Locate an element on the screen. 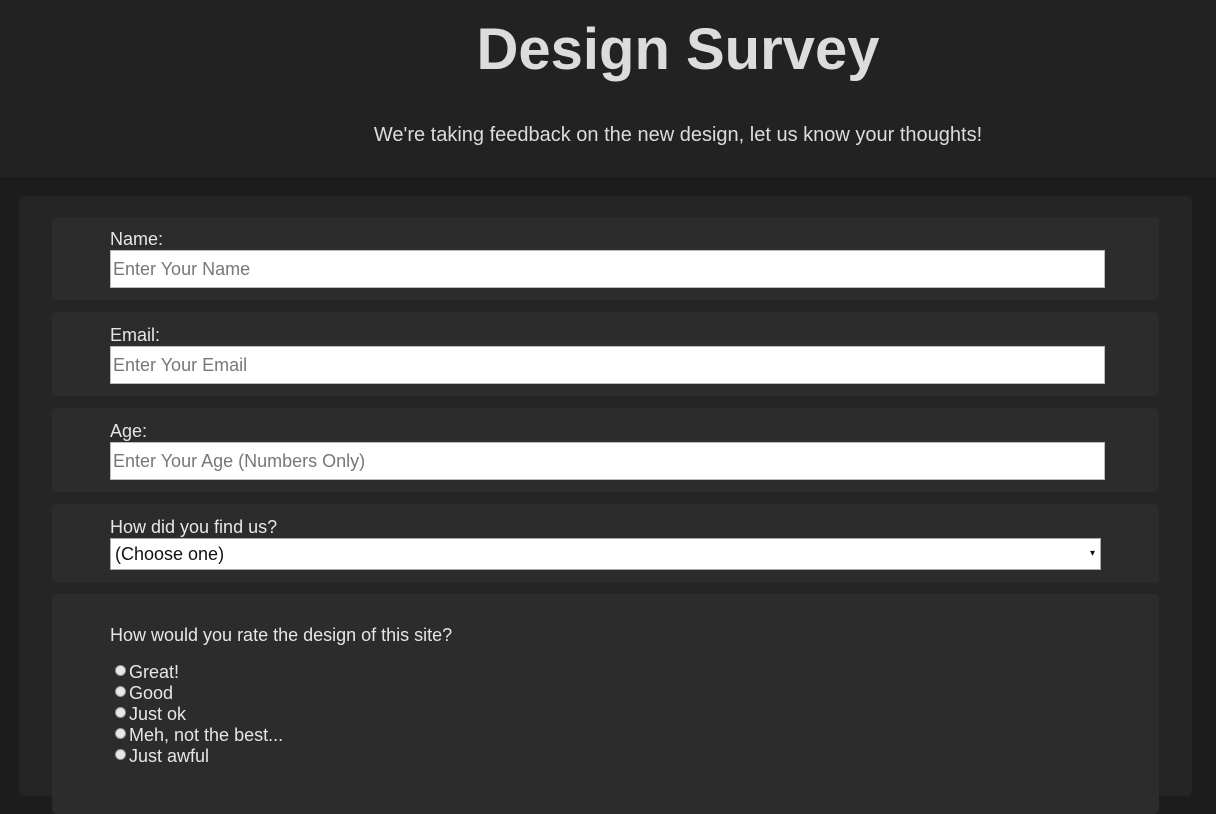 This screenshot has height=814, width=1216. rating-option: Good is located at coordinates (144, 693).